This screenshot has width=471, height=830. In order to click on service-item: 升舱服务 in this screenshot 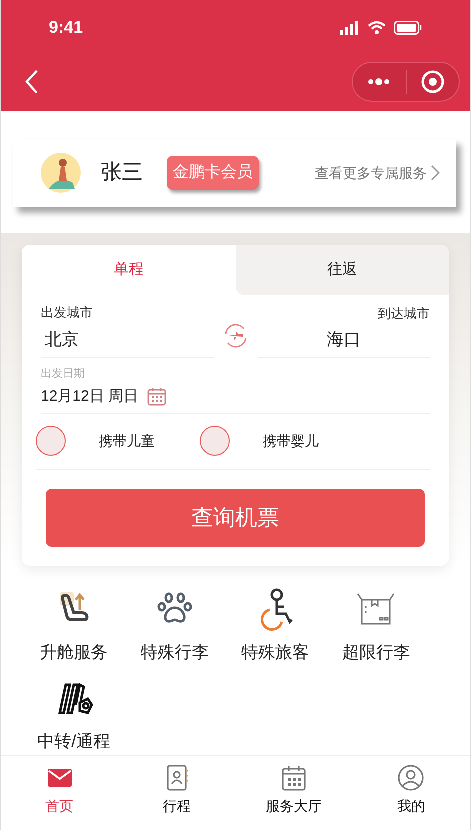, I will do `click(74, 625)`.